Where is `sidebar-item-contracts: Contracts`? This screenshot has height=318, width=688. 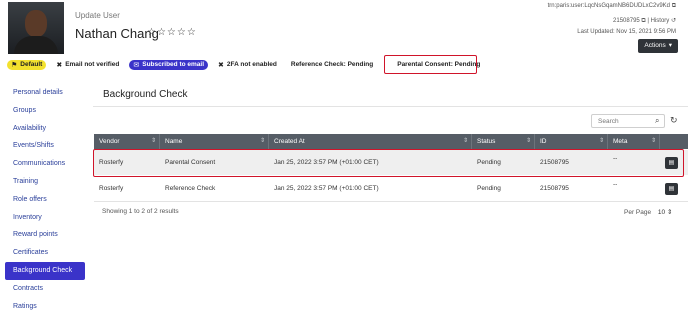
sidebar-item-contracts: Contracts is located at coordinates (45, 289).